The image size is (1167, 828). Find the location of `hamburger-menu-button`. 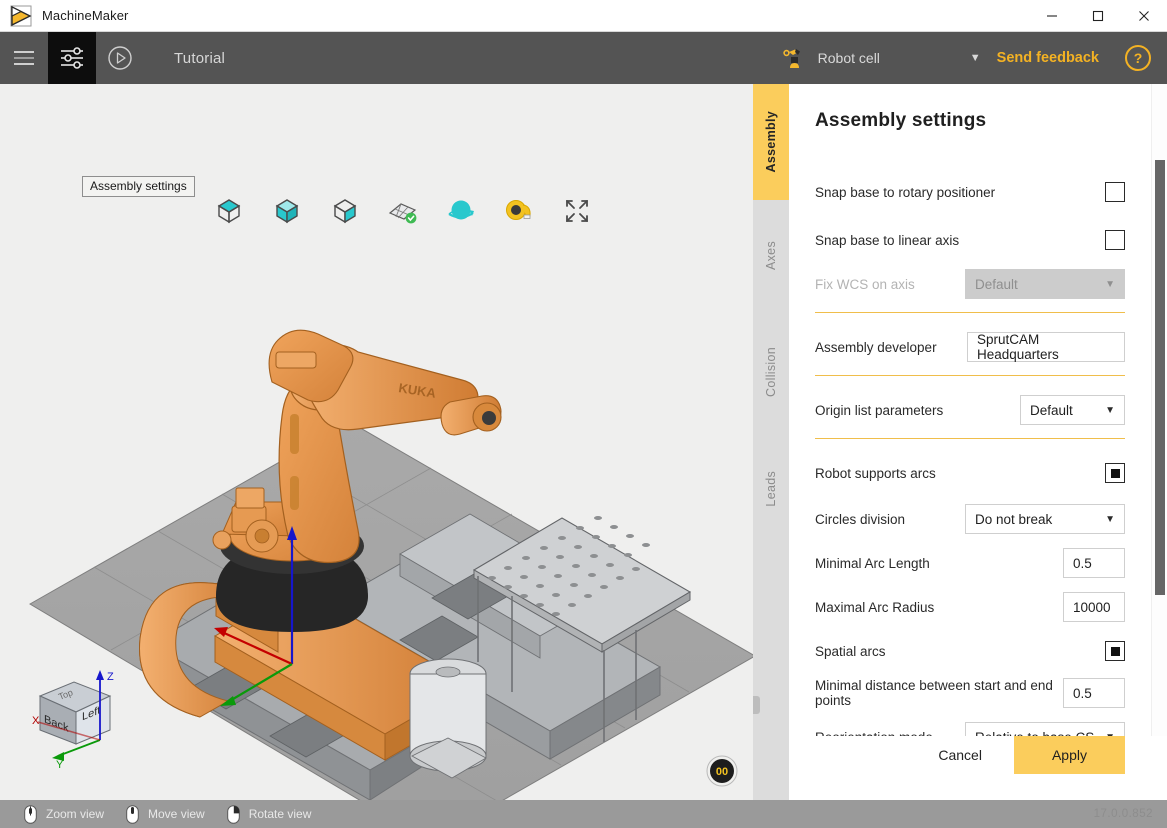

hamburger-menu-button is located at coordinates (24, 58).